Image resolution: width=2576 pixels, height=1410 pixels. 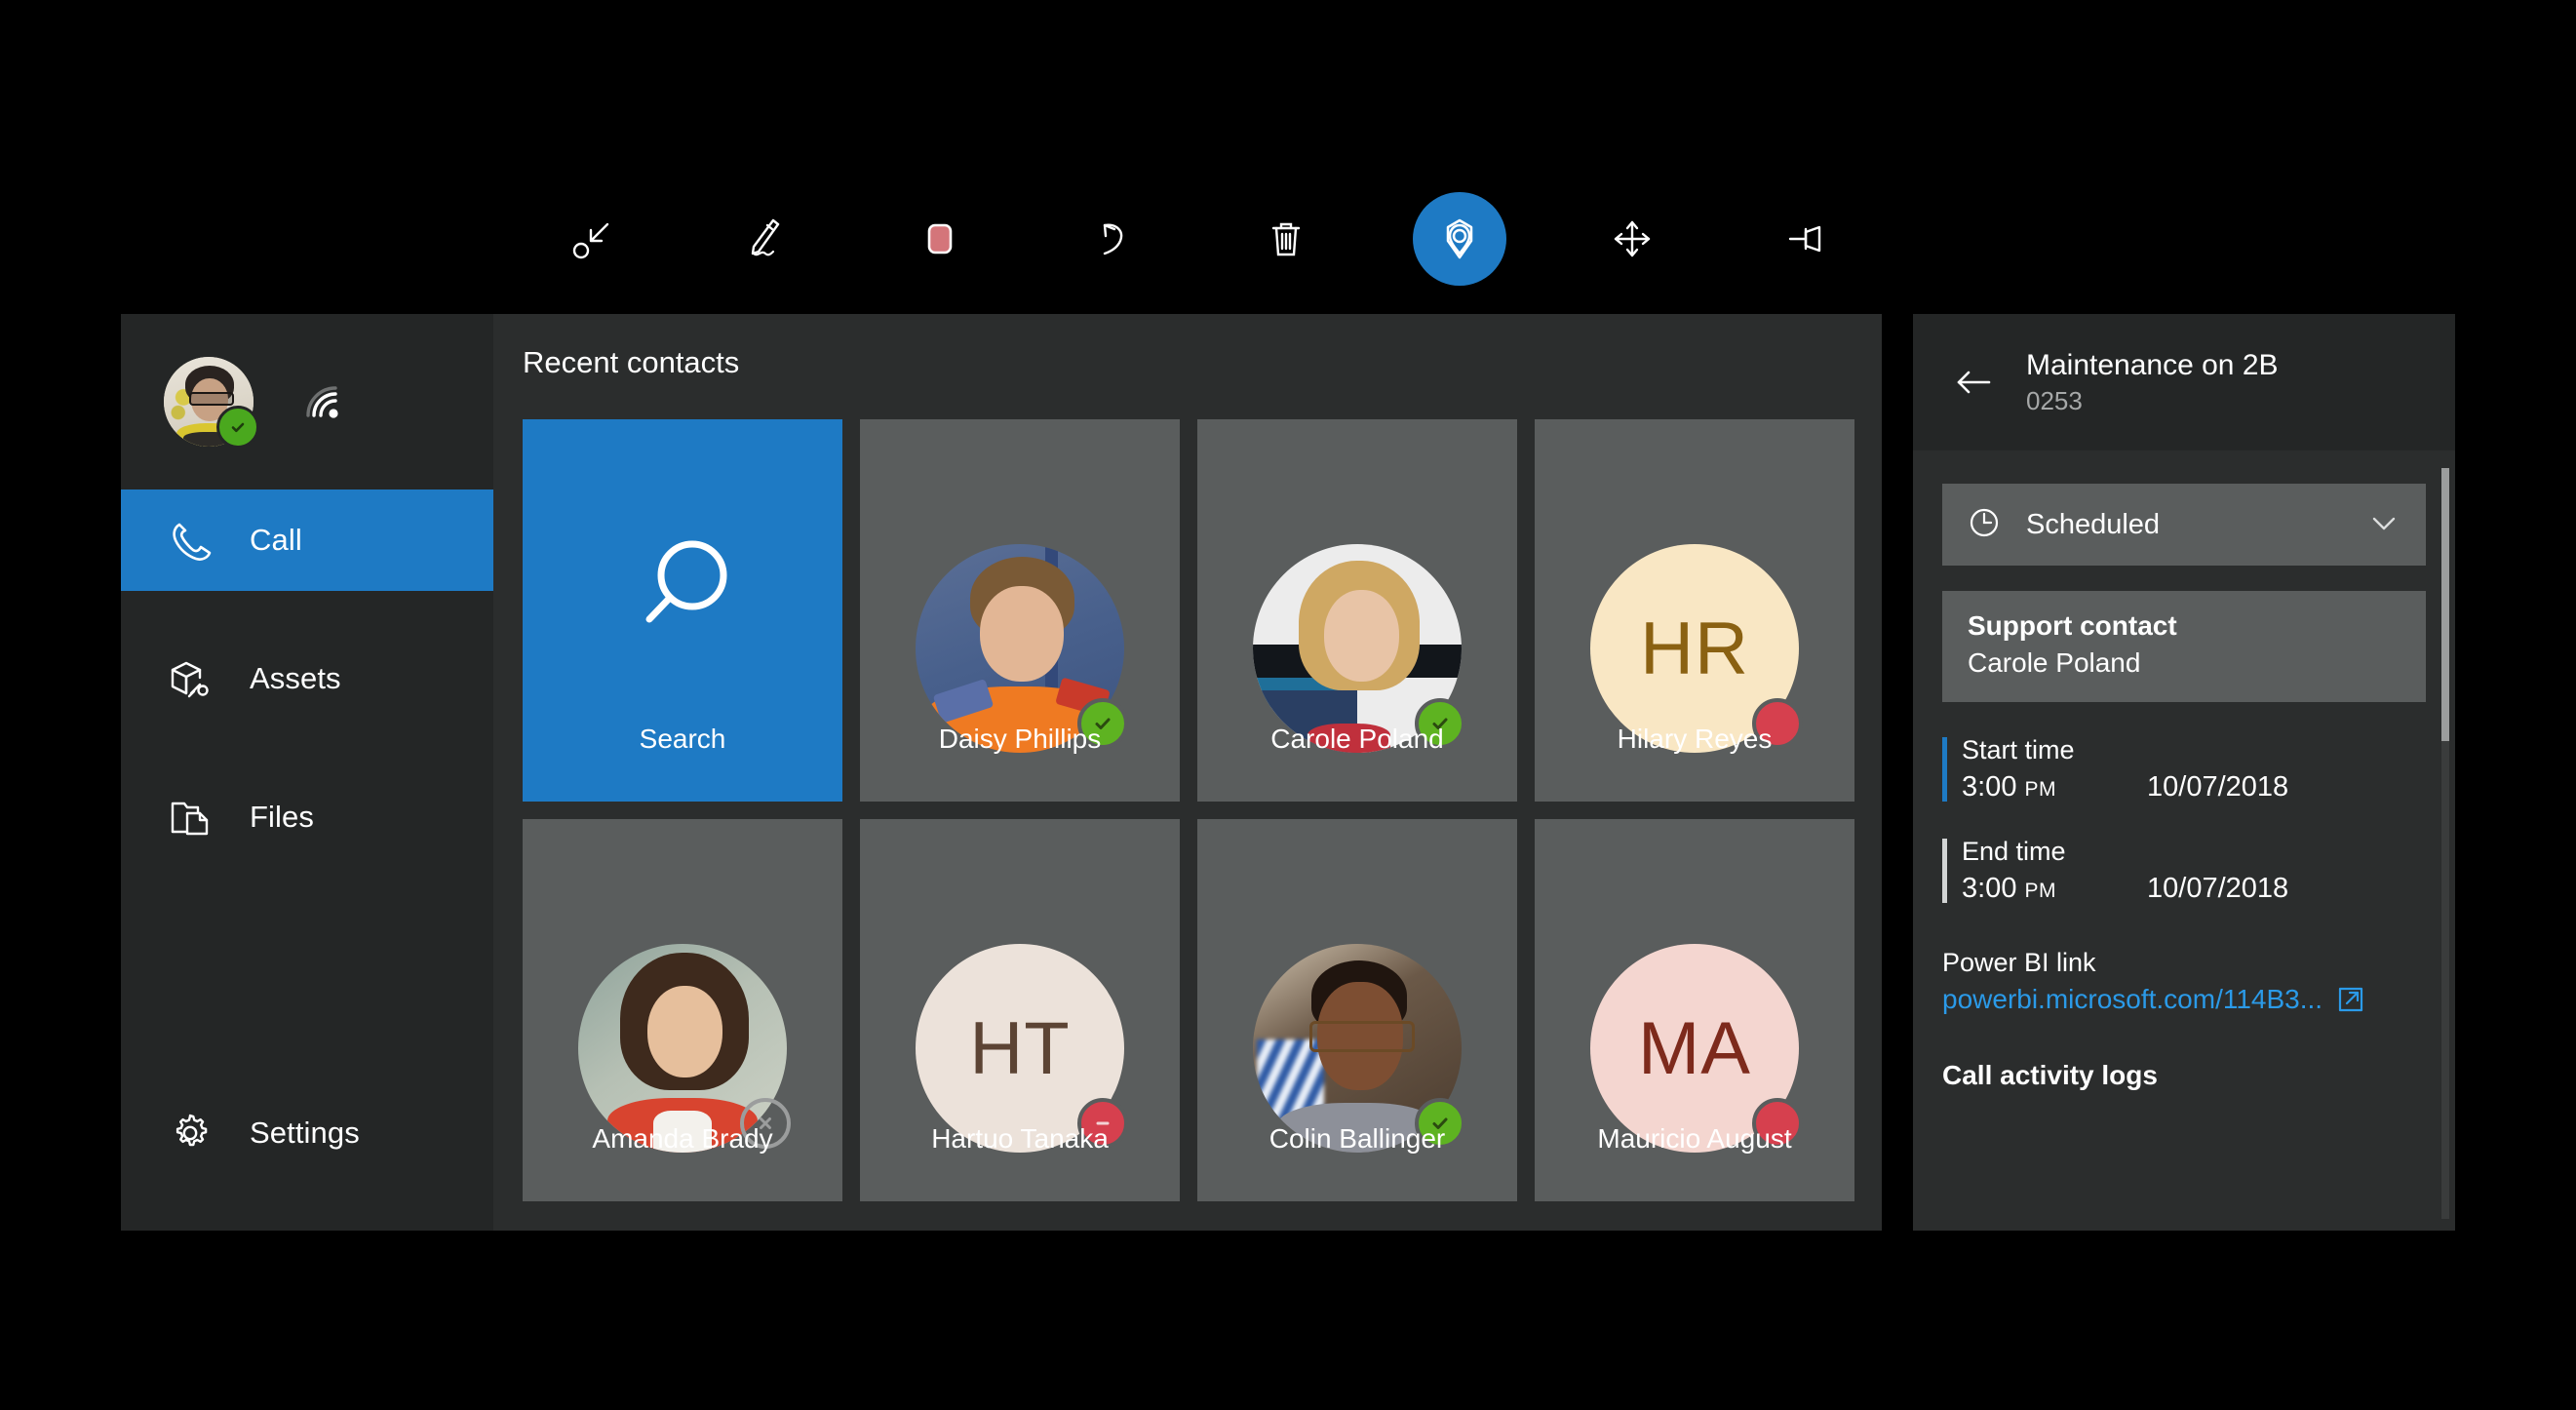 What do you see at coordinates (2445, 843) in the screenshot?
I see `detail-scrollbar` at bounding box center [2445, 843].